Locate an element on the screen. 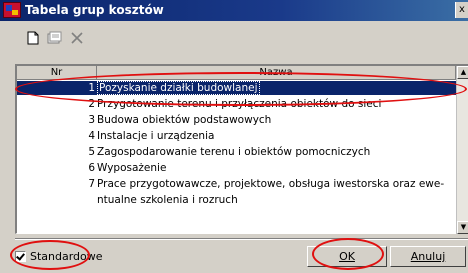 Image resolution: width=468 pixels, height=273 pixels. row-number: 1 is located at coordinates (91, 88).